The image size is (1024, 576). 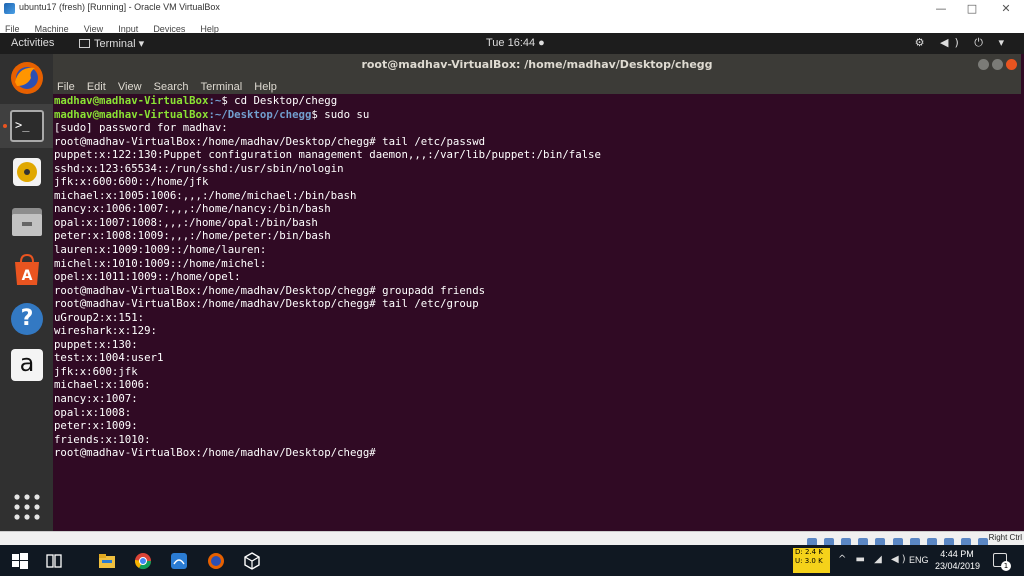 I want to click on terminal-line: opel:x:1011:1009::/home/opel:, so click(x=147, y=277).